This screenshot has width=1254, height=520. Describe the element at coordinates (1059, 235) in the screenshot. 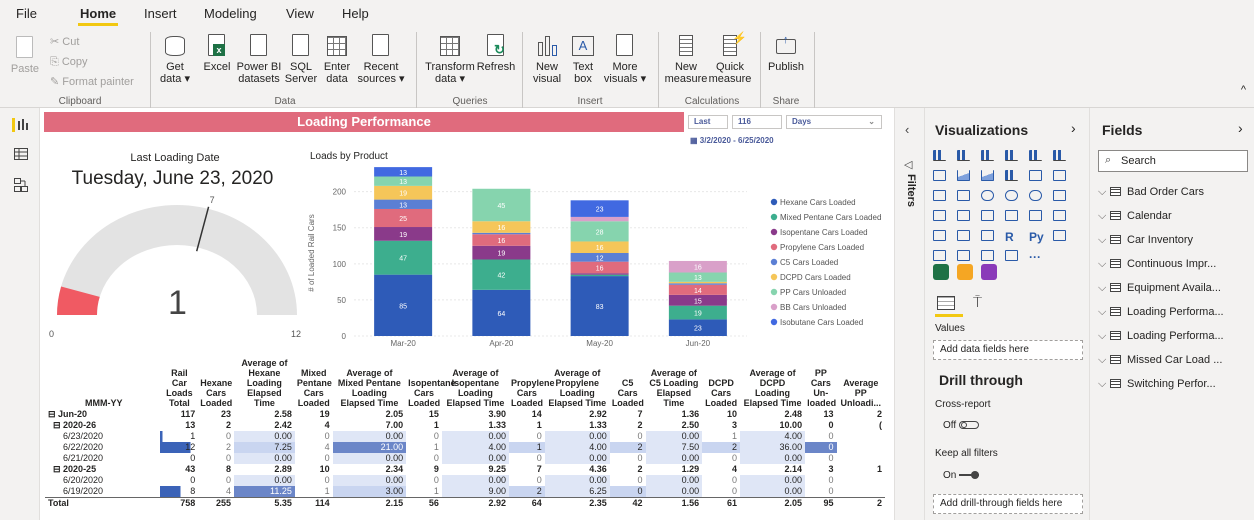

I see `key-influencers-icon` at that location.